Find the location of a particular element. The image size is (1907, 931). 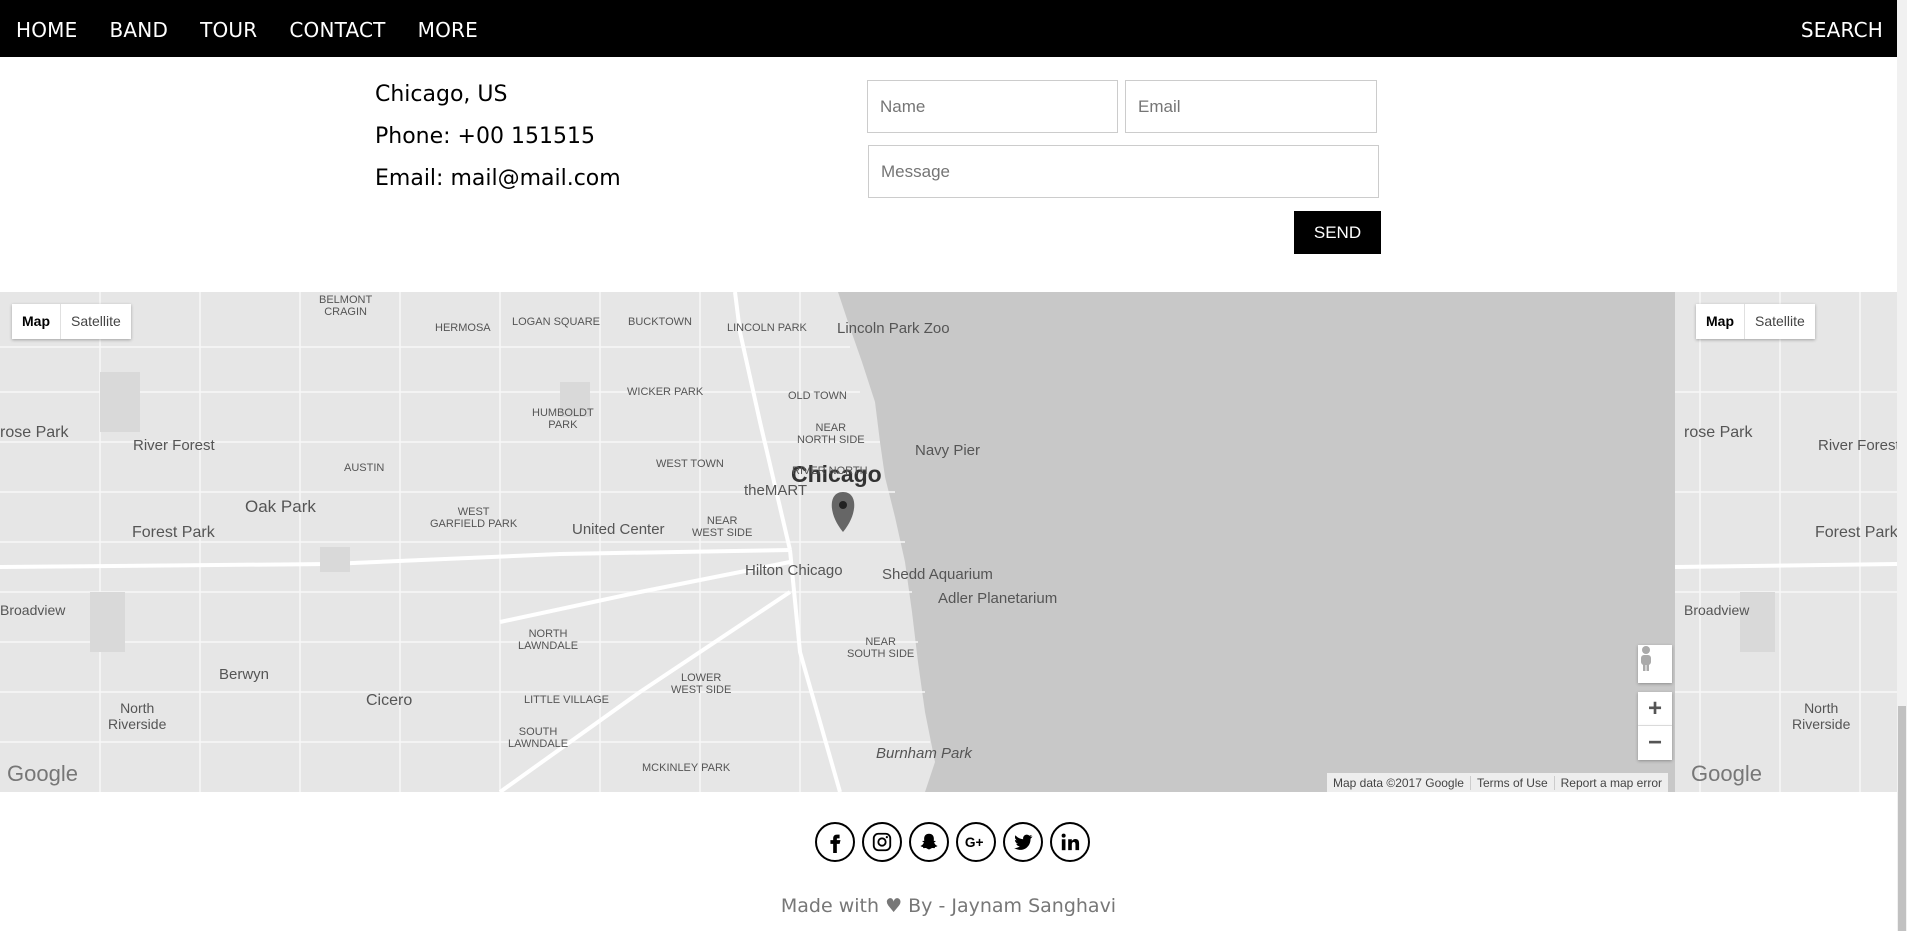

pegman-street-view-icon is located at coordinates (1655, 664).